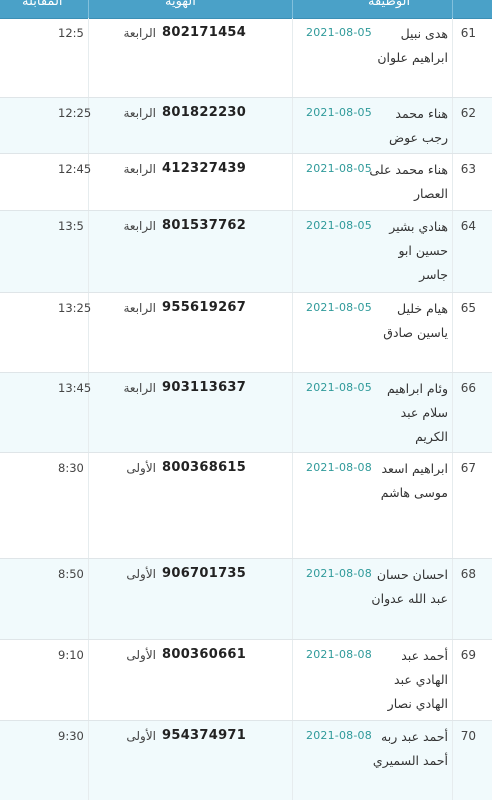 This screenshot has height=800, width=492. I want to click on header-interview: المقابلة, so click(42, 4).